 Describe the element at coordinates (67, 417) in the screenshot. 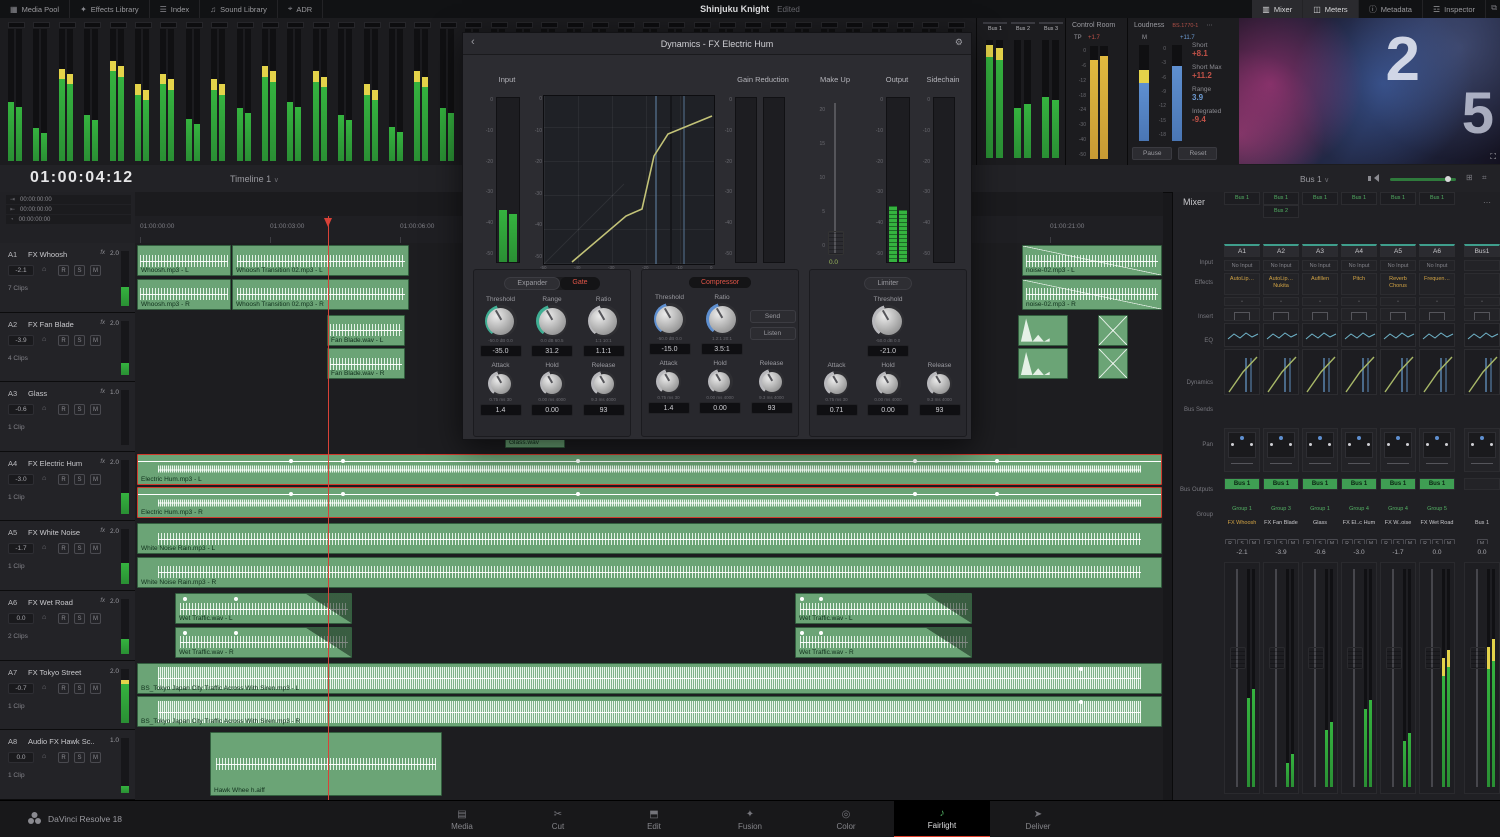

I see `track-header-a3: A3 Glass fx 1.0 -0.6 ⌂ R S M 1 Clip` at that location.